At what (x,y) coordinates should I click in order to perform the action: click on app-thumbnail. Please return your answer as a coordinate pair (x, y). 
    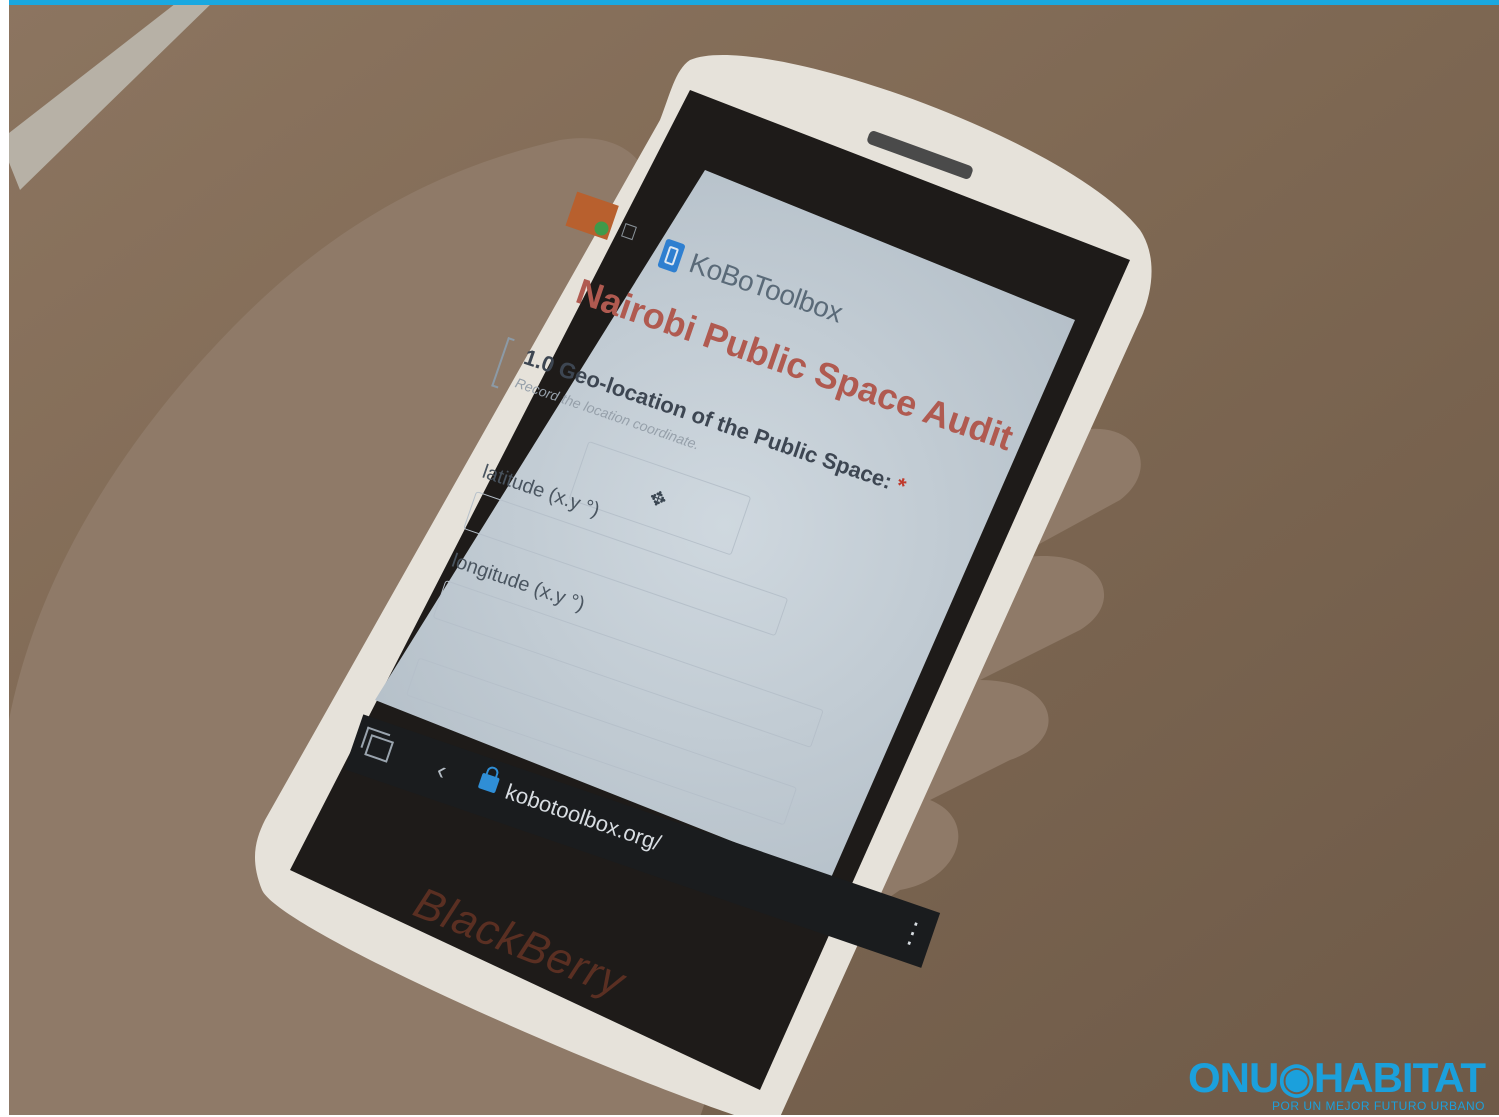
    Looking at the image, I should click on (592, 215).